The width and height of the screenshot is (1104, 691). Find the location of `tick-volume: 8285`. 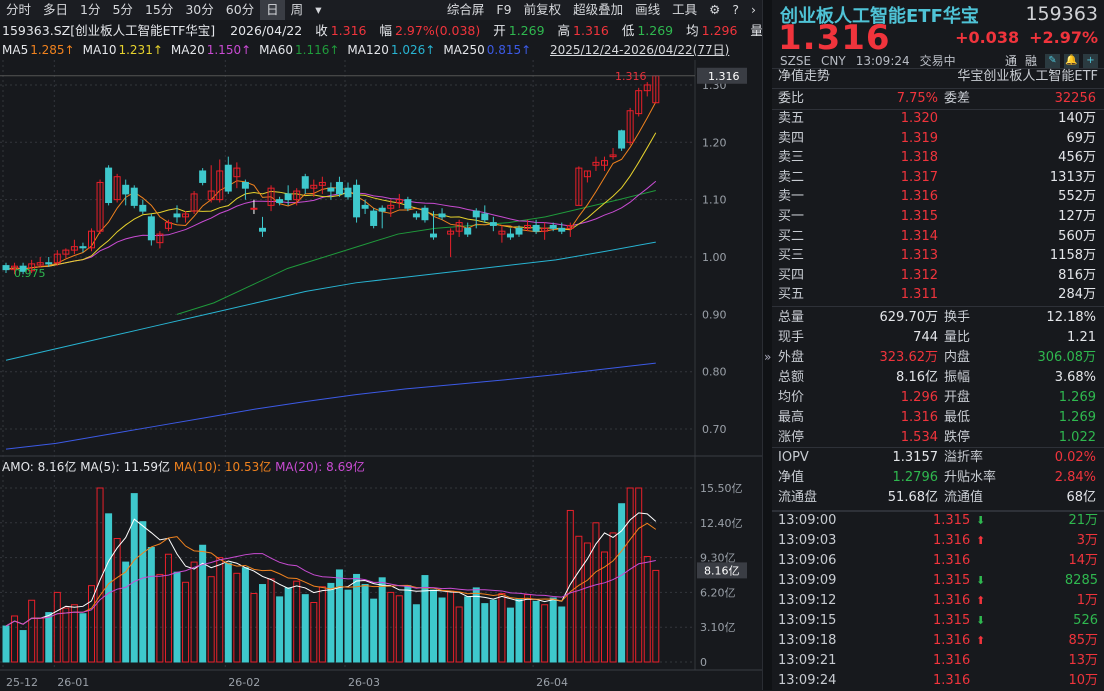

tick-volume: 8285 is located at coordinates (1081, 580).